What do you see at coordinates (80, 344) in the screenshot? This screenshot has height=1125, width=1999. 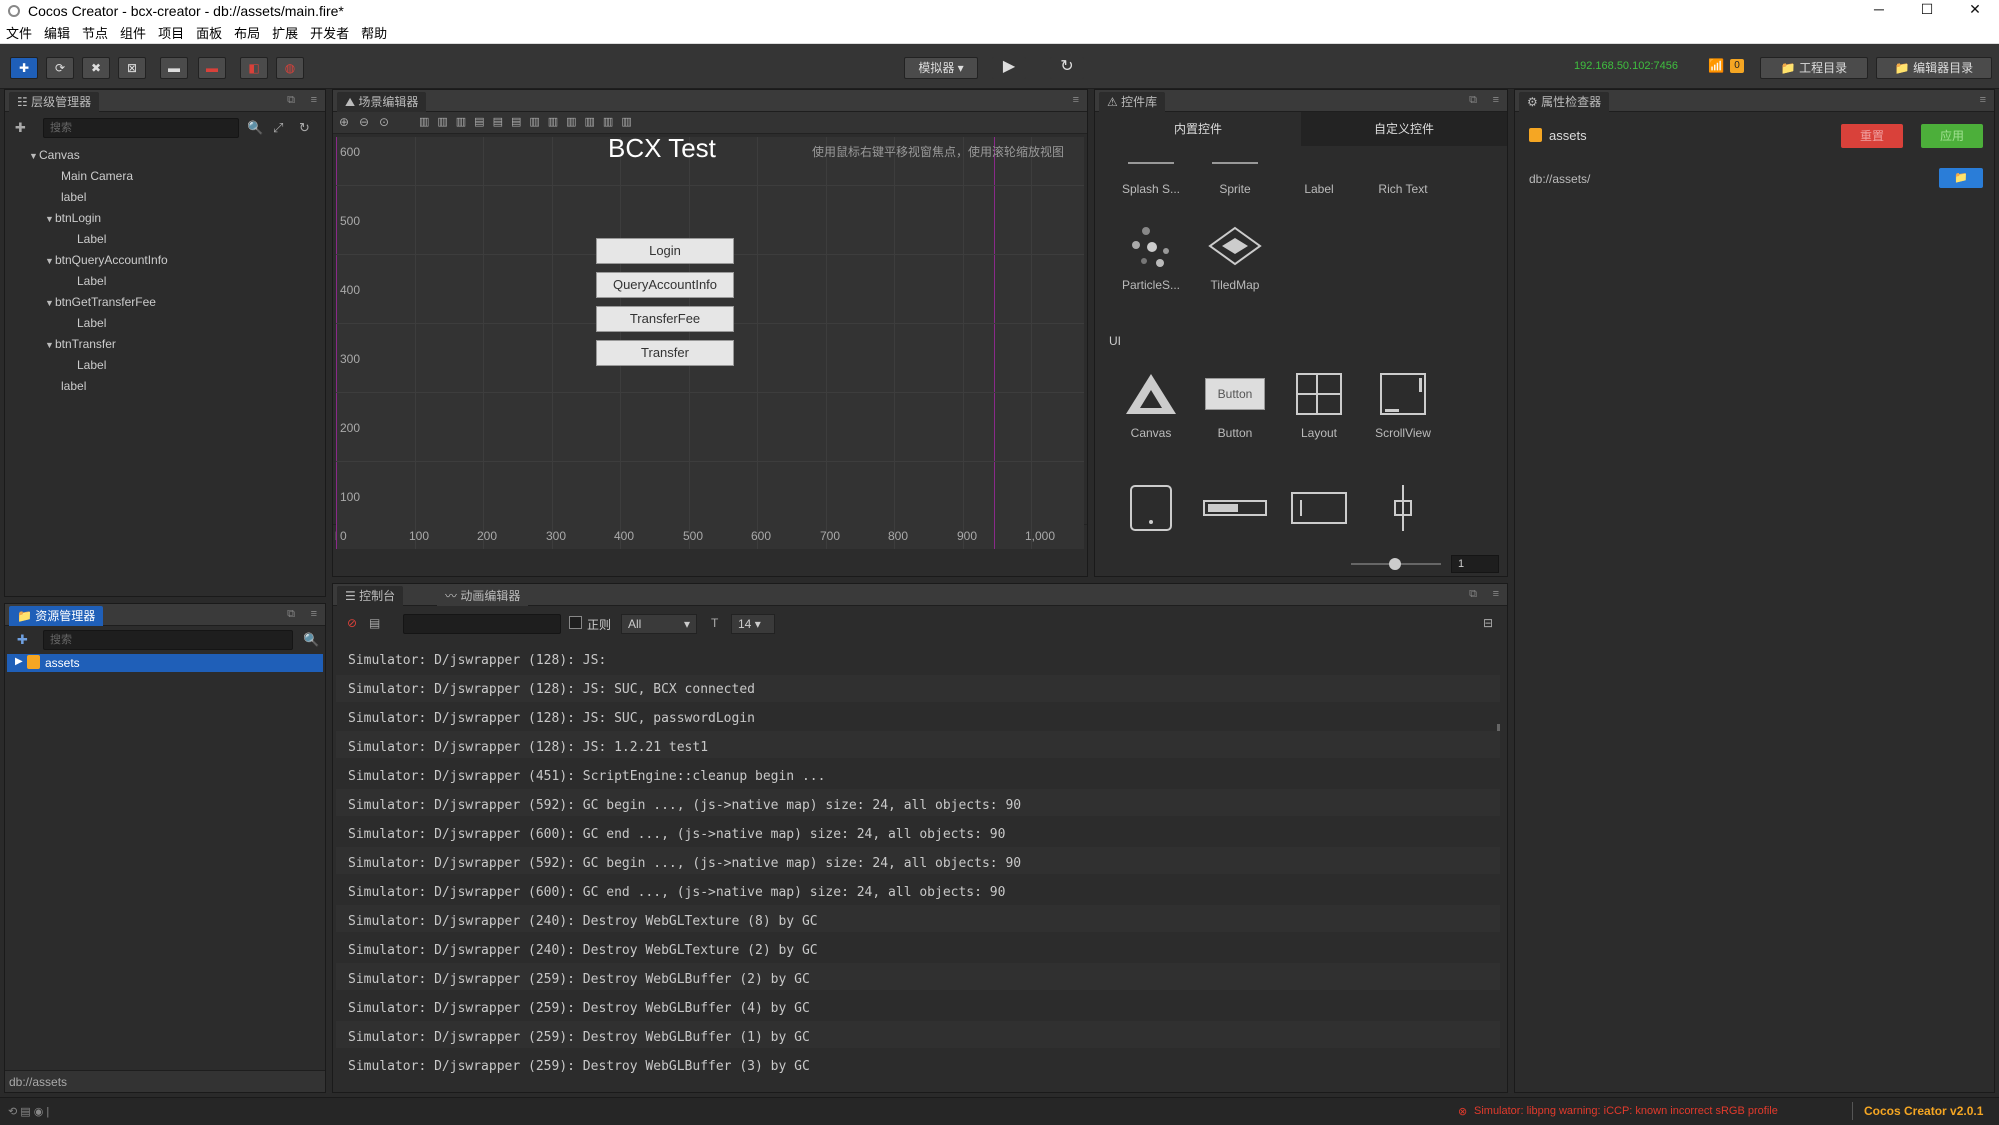 I see `tree-node-btntransfer: ▼btnTransfer` at bounding box center [80, 344].